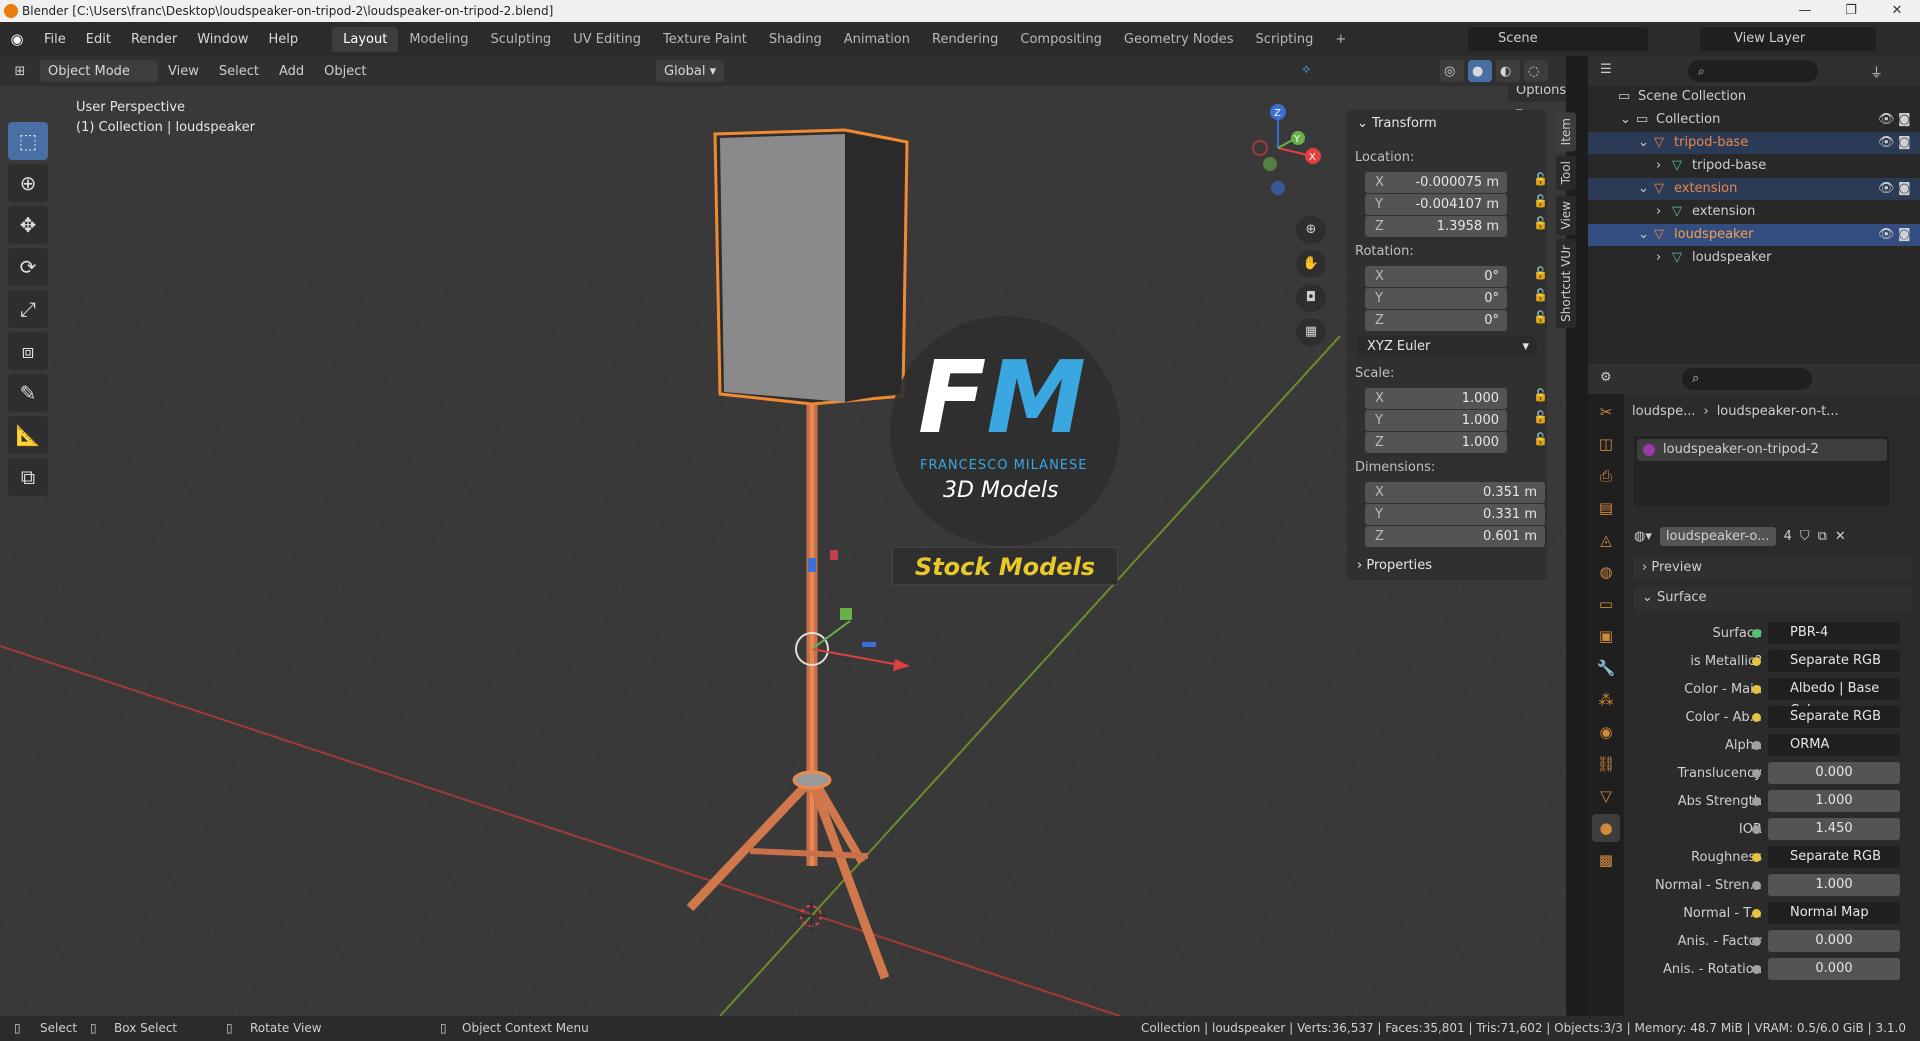 The width and height of the screenshot is (1920, 1041). I want to click on material-slot-item: loudspeaker-on-tripod-2, so click(1762, 450).